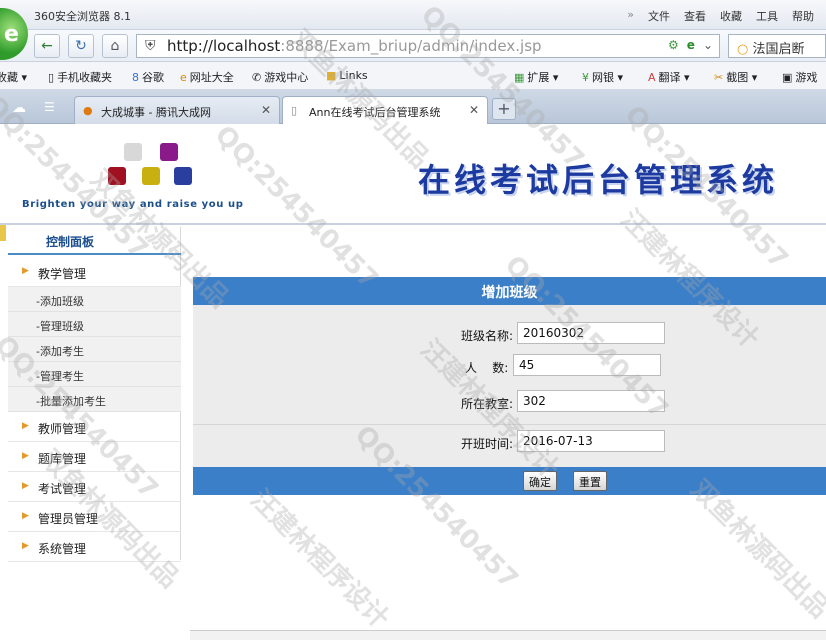 Image resolution: width=826 pixels, height=640 pixels. What do you see at coordinates (94, 349) in the screenshot?
I see `sidebar-subitem-add-student: -添加考生` at bounding box center [94, 349].